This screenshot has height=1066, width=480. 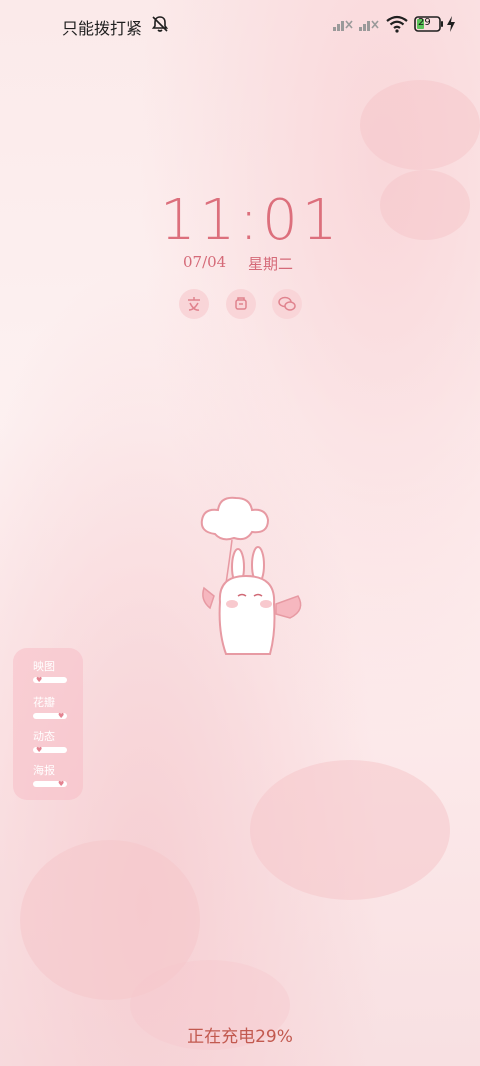 I want to click on status-mode-text: 只能拨打紧, so click(x=102, y=28).